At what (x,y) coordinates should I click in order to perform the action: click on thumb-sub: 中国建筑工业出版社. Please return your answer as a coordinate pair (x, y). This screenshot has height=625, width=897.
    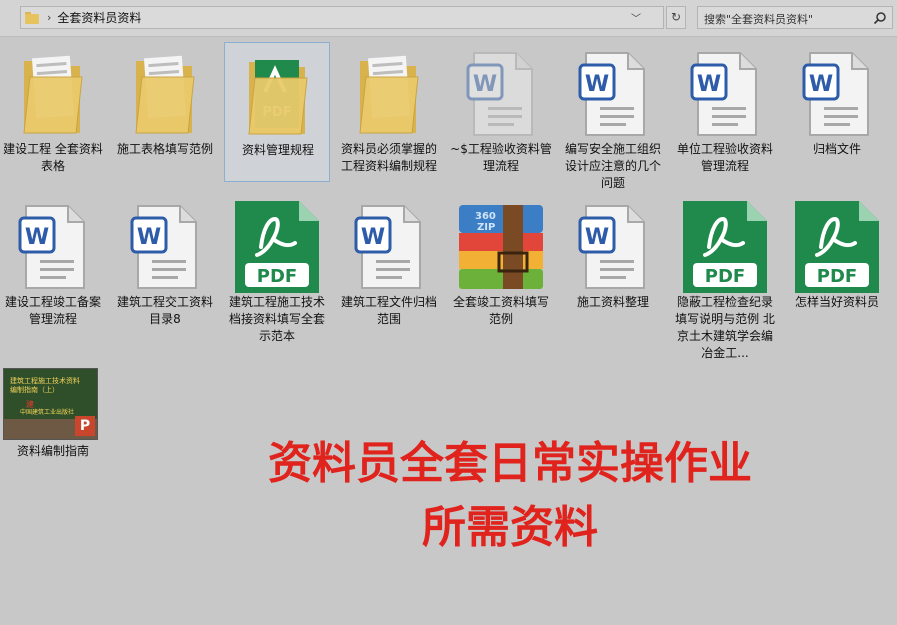
    Looking at the image, I should click on (47, 412).